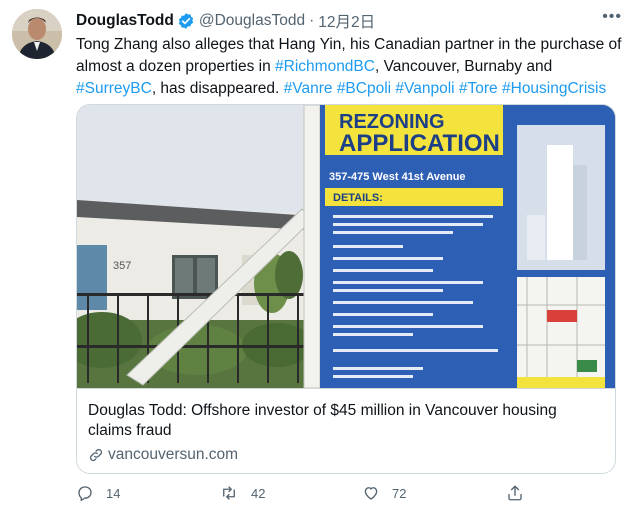  Describe the element at coordinates (252, 21) in the screenshot. I see `author-handle: @DouglasTodd` at that location.